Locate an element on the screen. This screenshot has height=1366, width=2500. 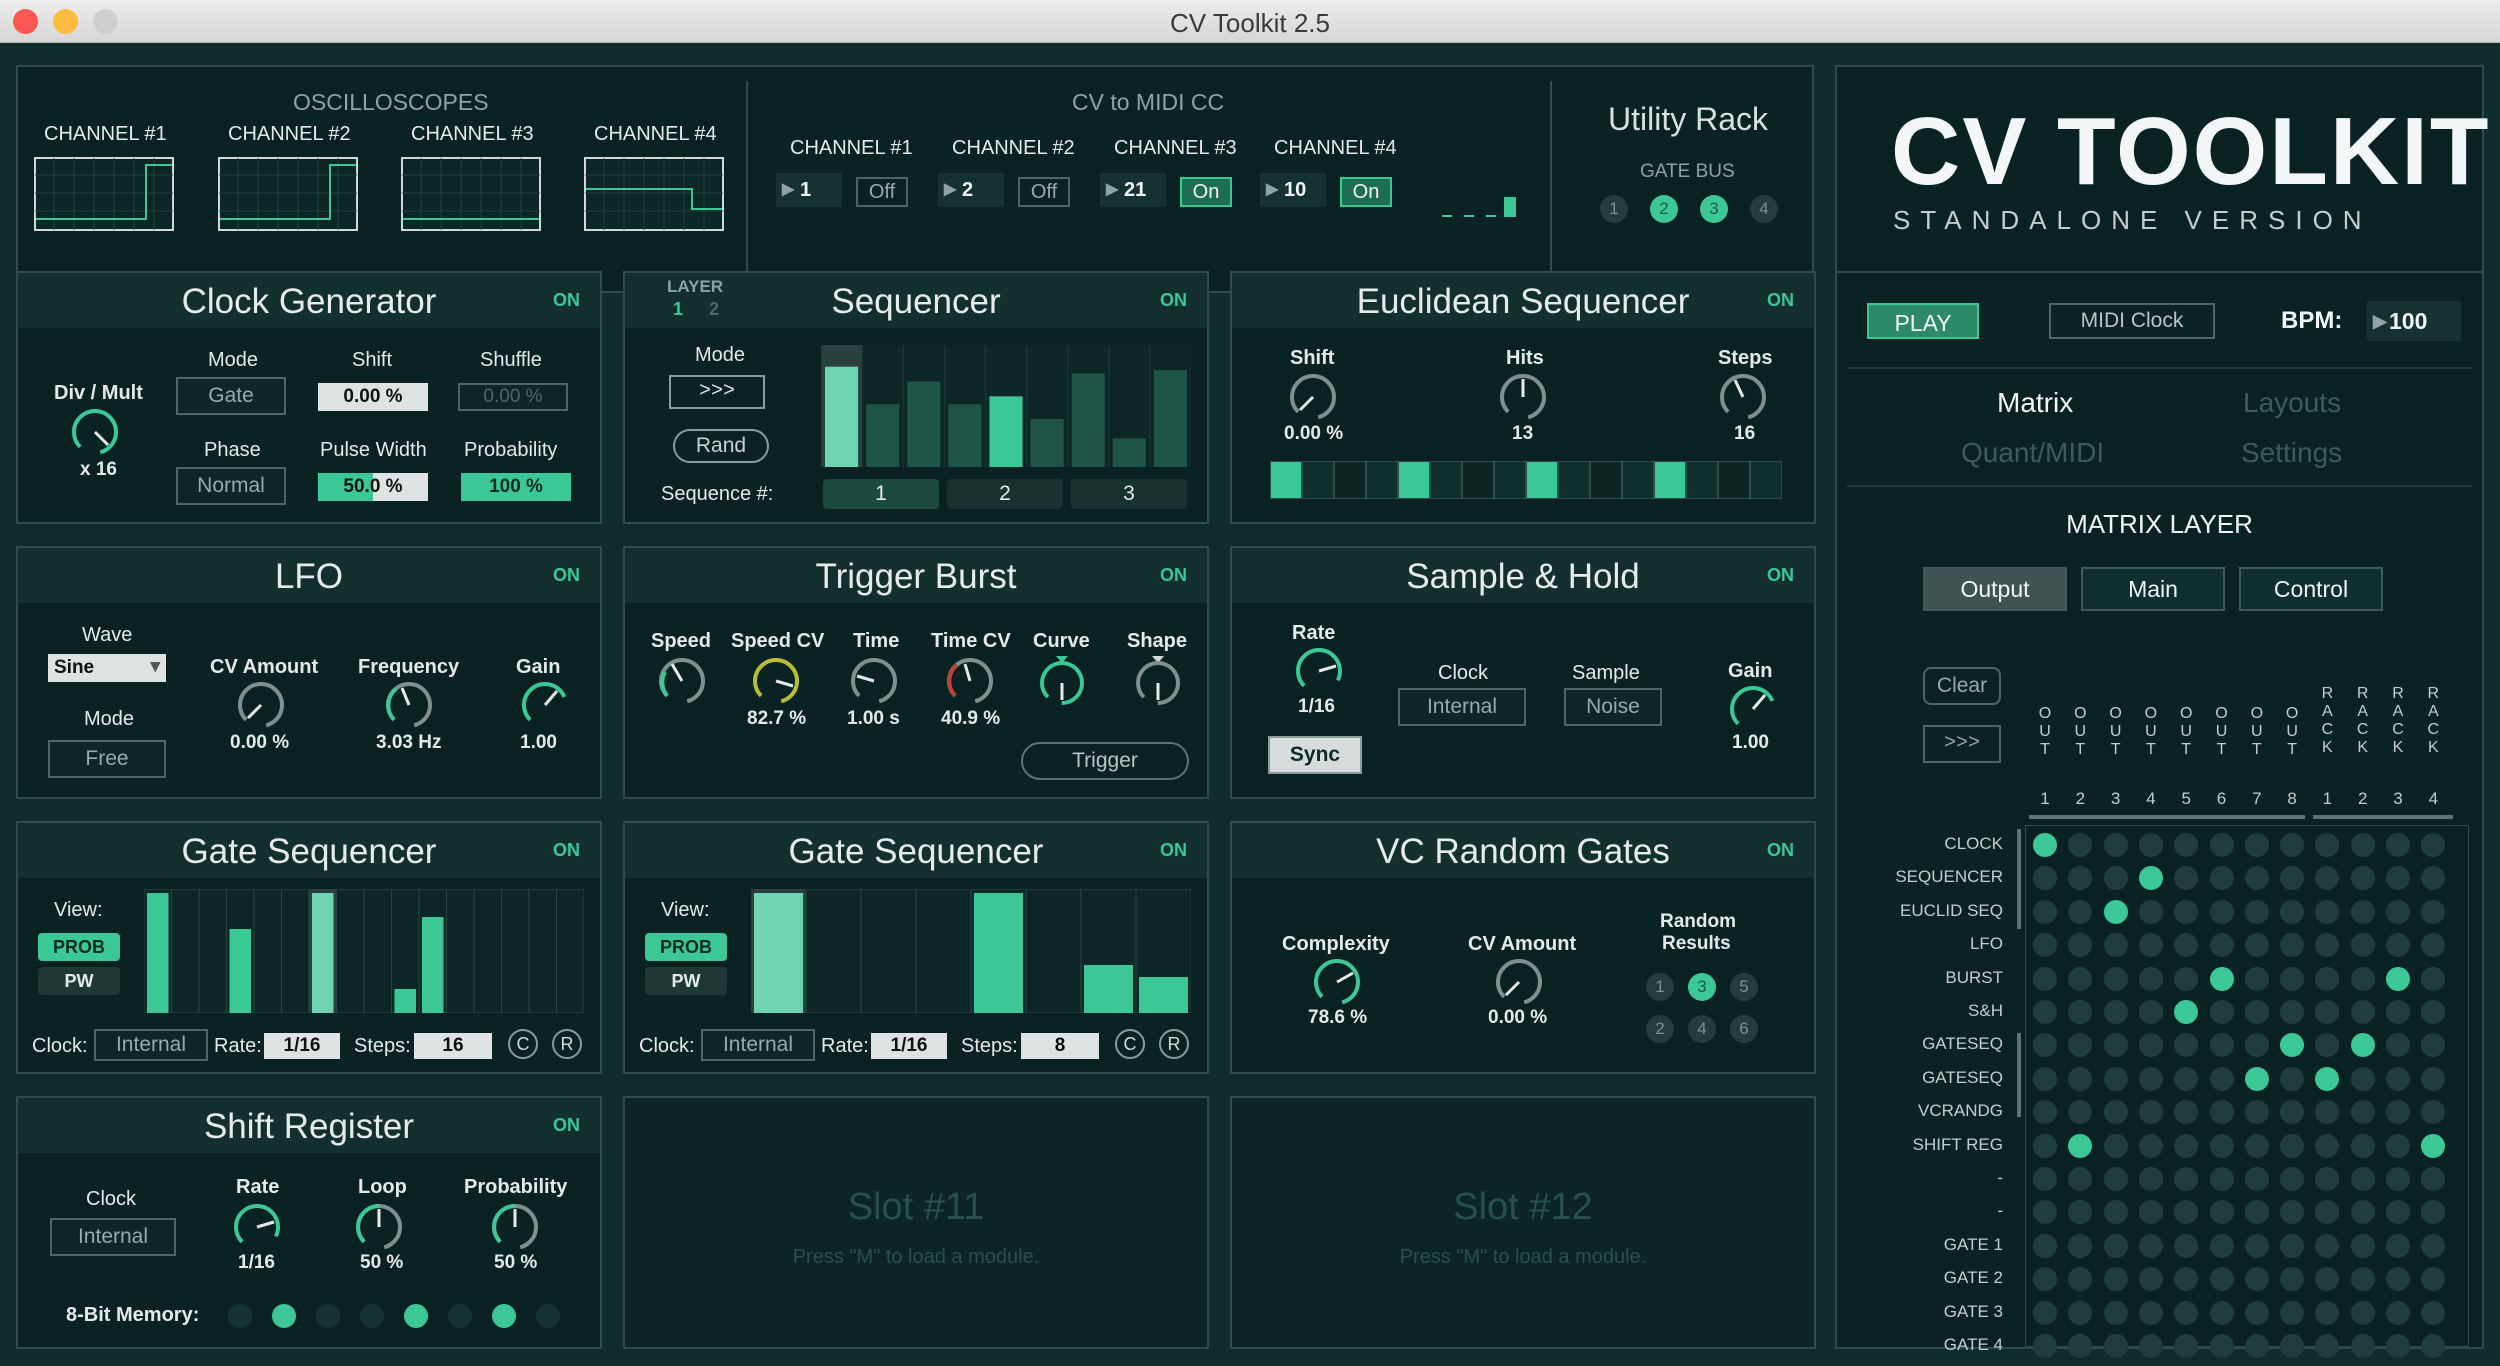
midi-clock-button: MIDI Clock is located at coordinates (2132, 321).